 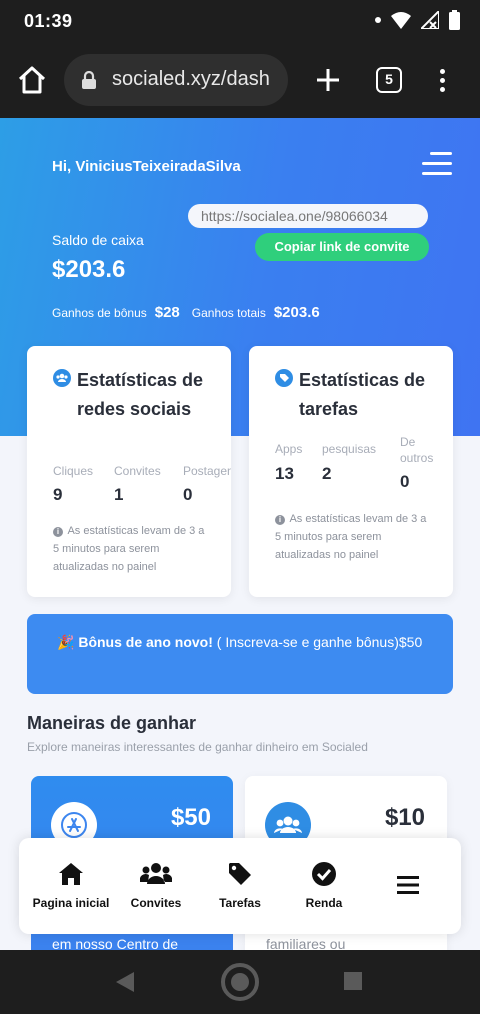 I want to click on stat-label-clicks: Cliques, so click(x=73, y=471).